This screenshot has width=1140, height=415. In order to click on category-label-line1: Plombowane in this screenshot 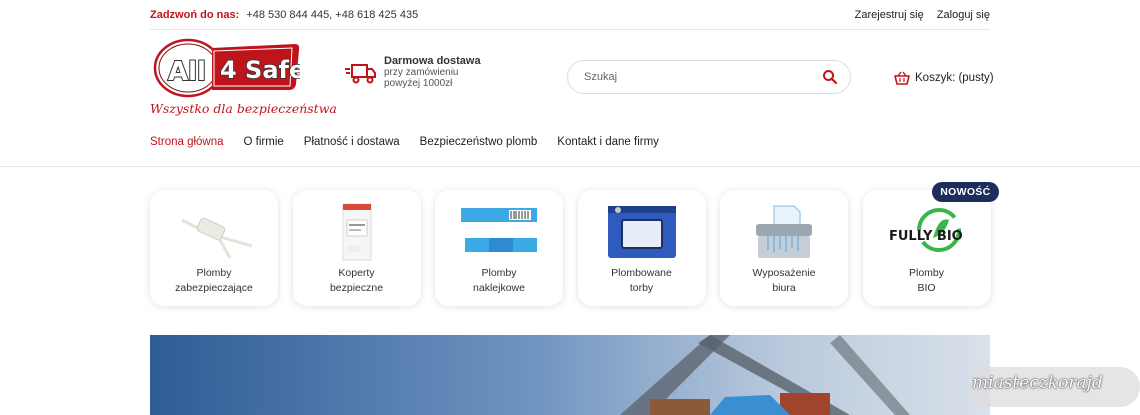, I will do `click(641, 273)`.